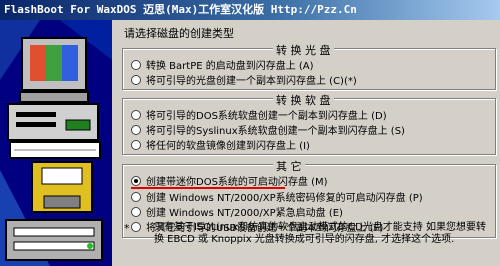 This screenshot has width=500, height=266. Describe the element at coordinates (266, 116) in the screenshot. I see `option-label: 将可引导的DOS系统软盘创建一个副本到闪存盘上 (D)` at that location.